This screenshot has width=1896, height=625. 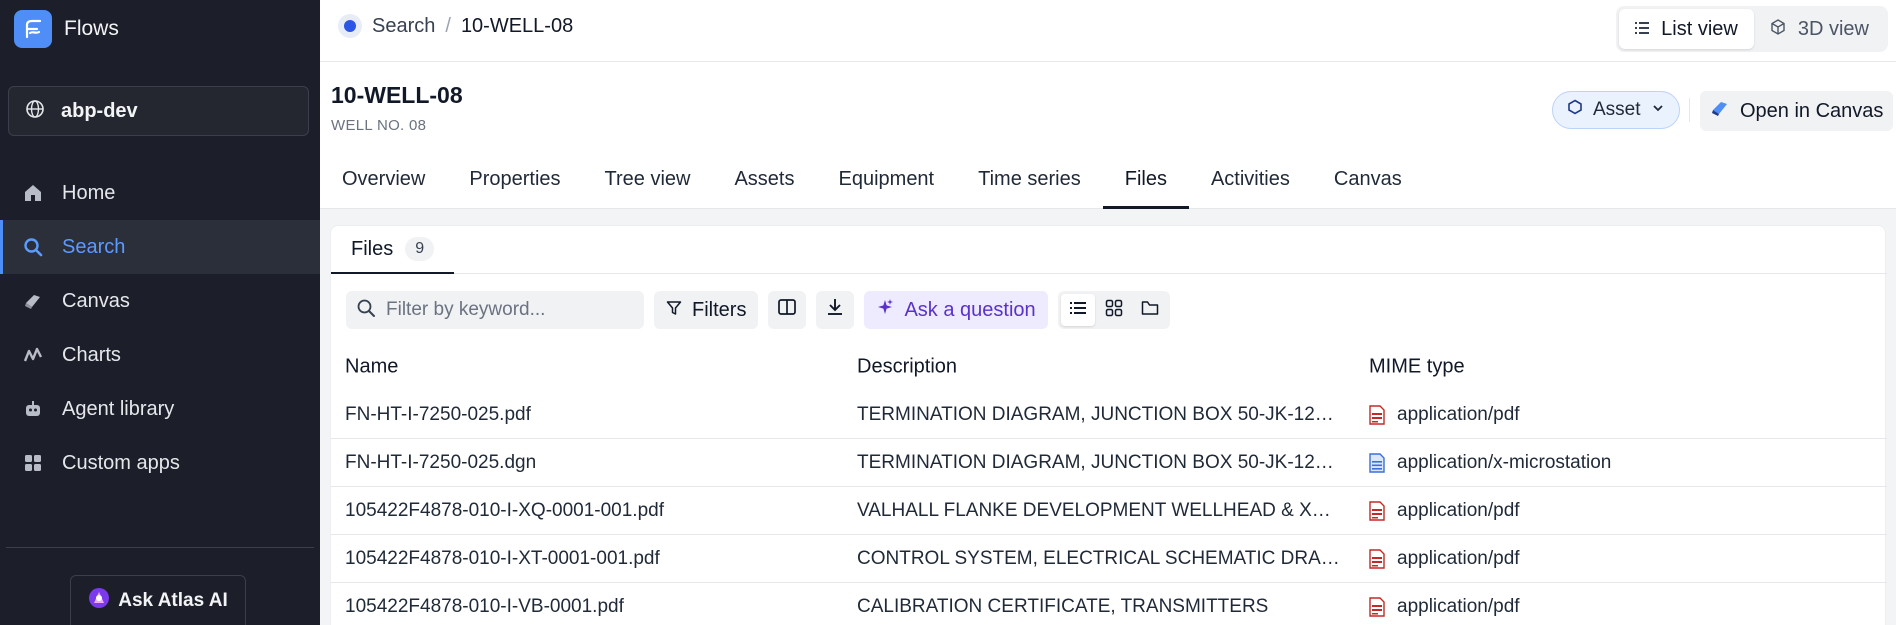 What do you see at coordinates (1377, 462) in the screenshot?
I see `document-file-icon` at bounding box center [1377, 462].